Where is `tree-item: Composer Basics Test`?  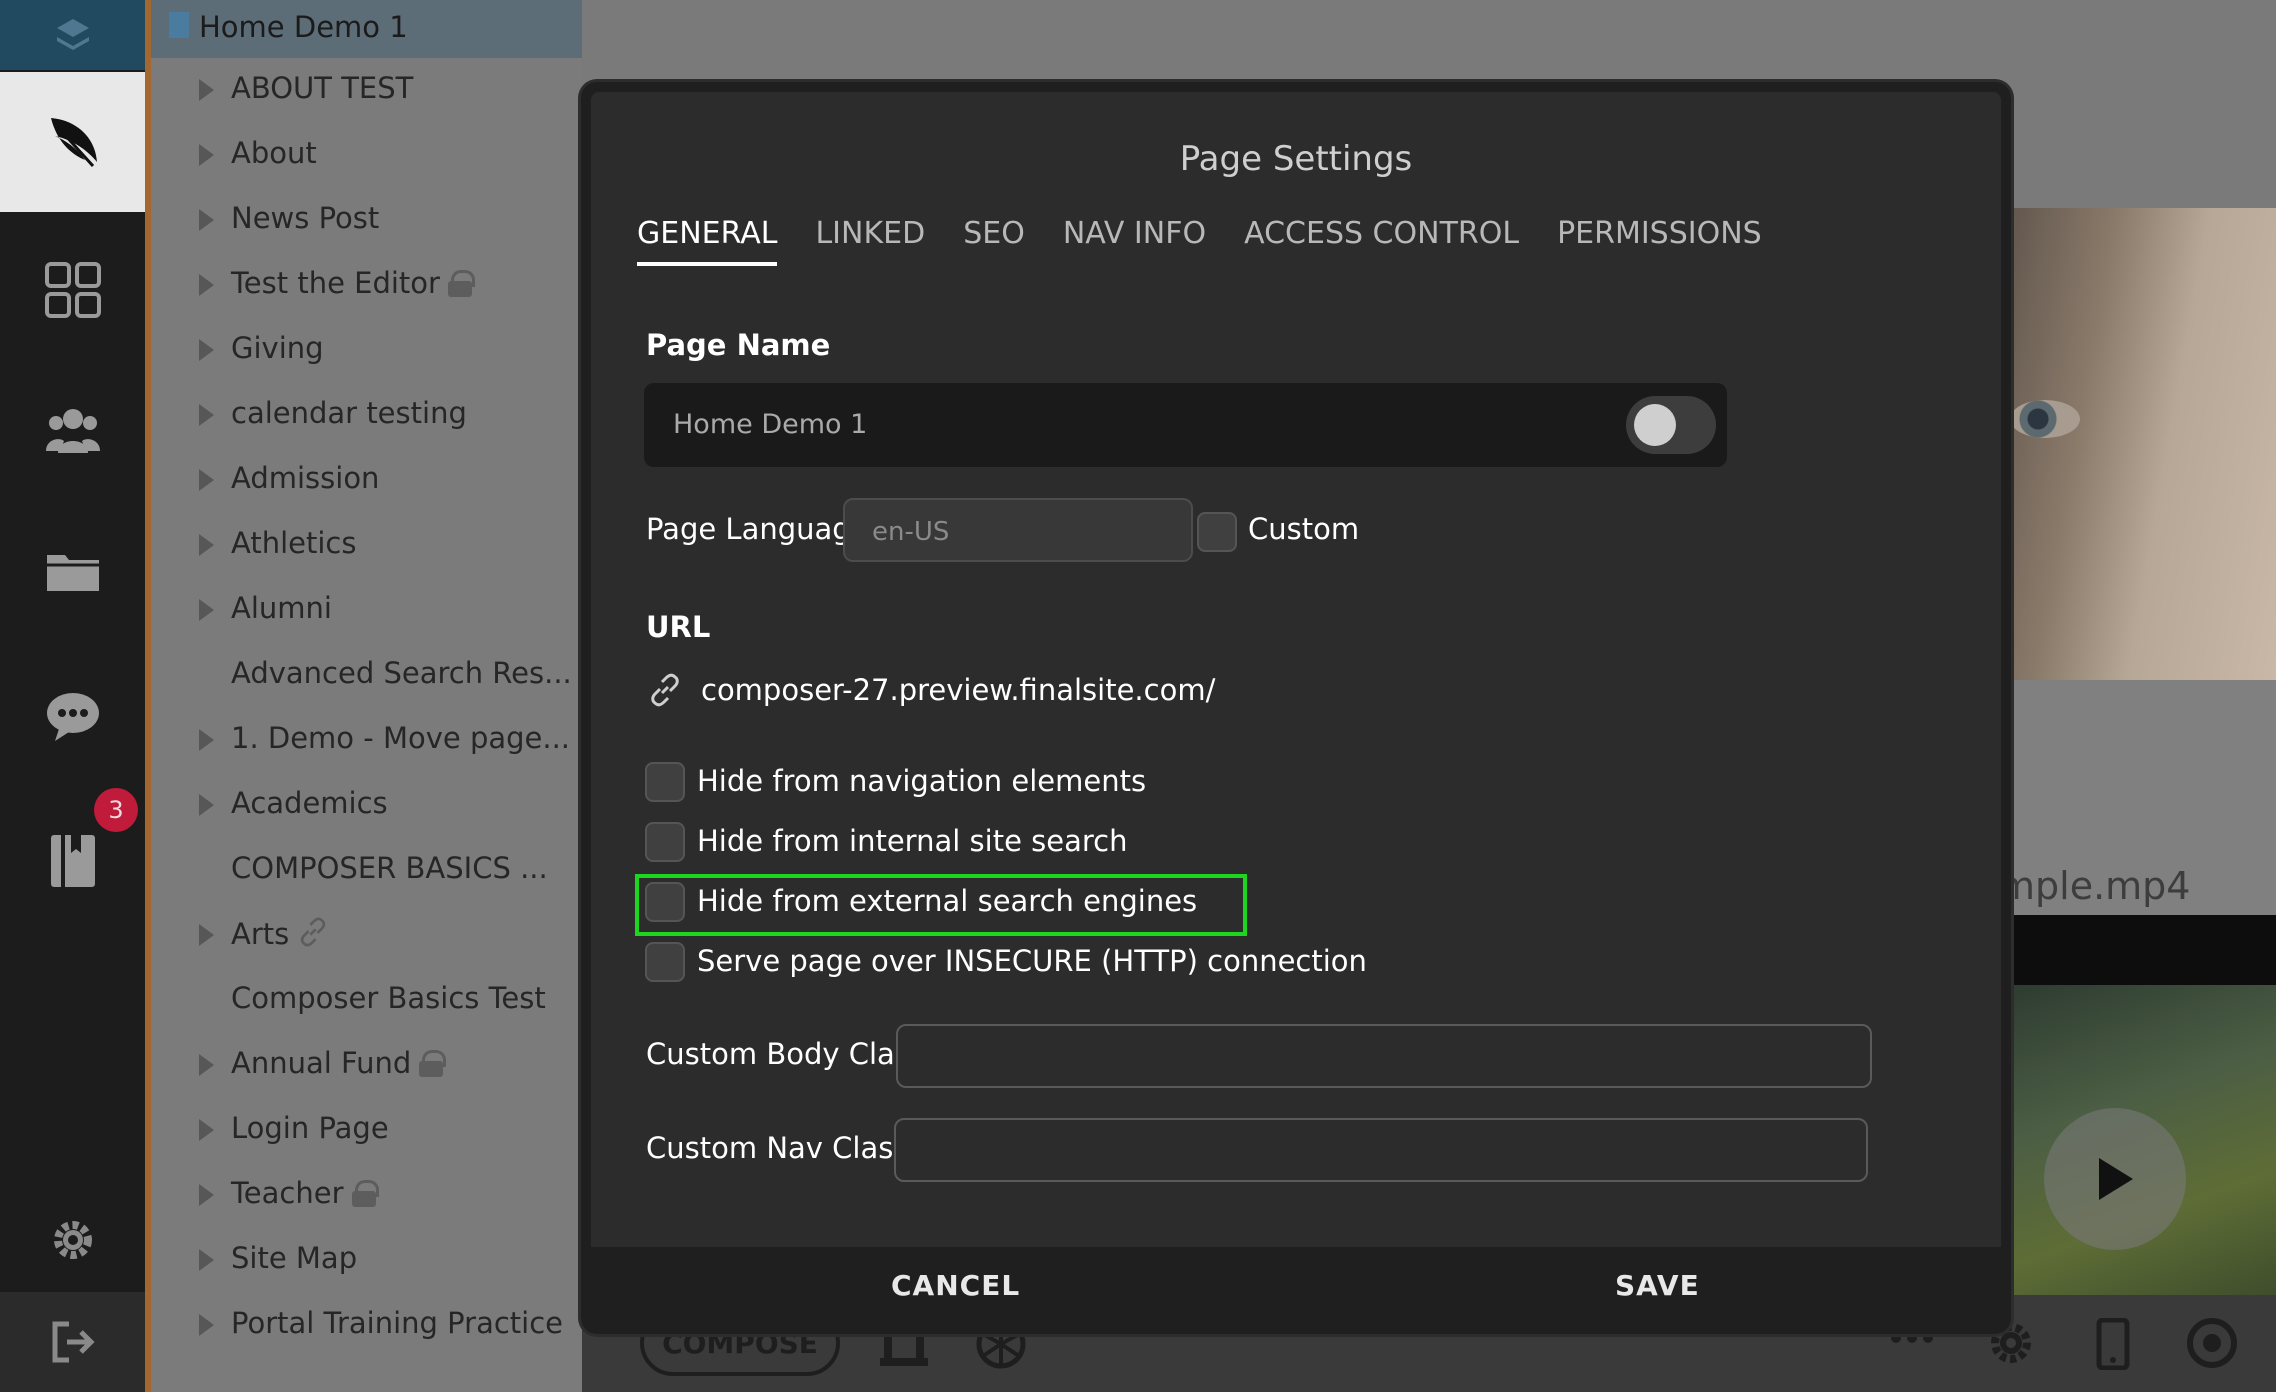 tree-item: Composer Basics Test is located at coordinates (366, 1000).